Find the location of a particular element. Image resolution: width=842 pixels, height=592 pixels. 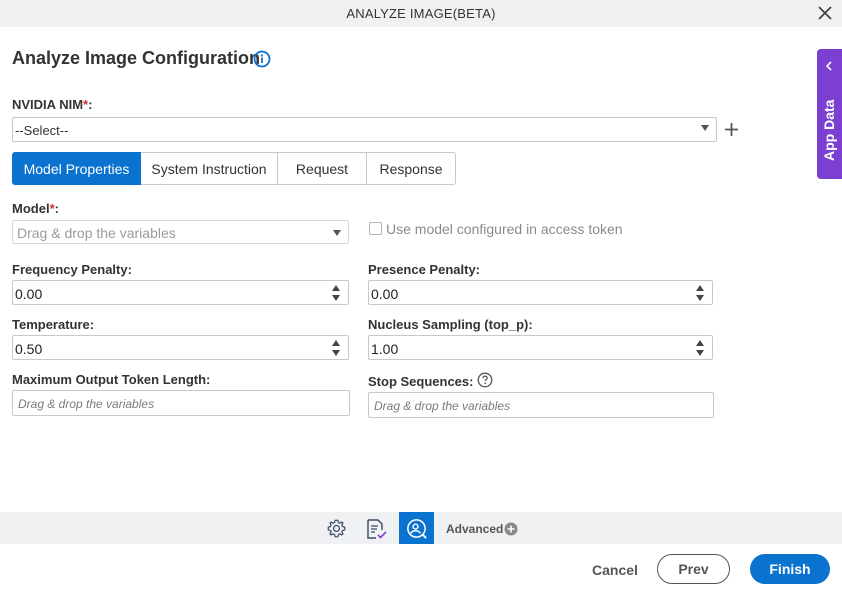

page-title: Analyze Image Configuration is located at coordinates (136, 58).